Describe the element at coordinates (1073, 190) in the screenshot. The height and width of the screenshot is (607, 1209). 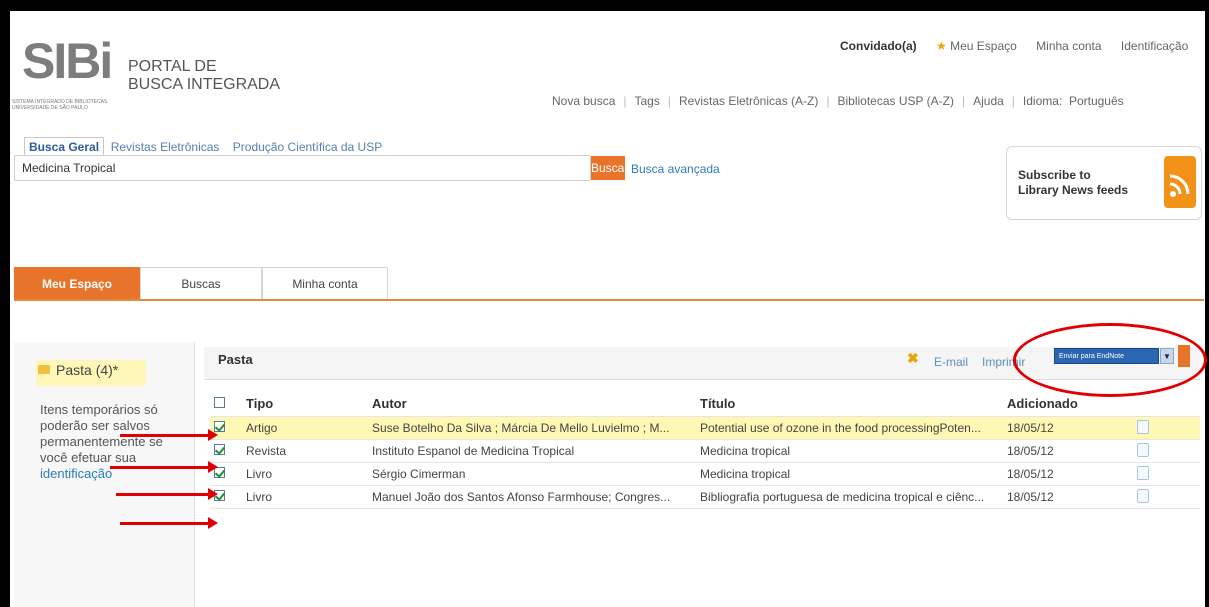
I see `rss-text-line2: Library News feeds` at that location.